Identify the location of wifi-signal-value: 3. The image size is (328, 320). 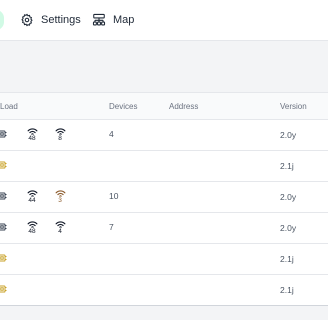
(60, 200).